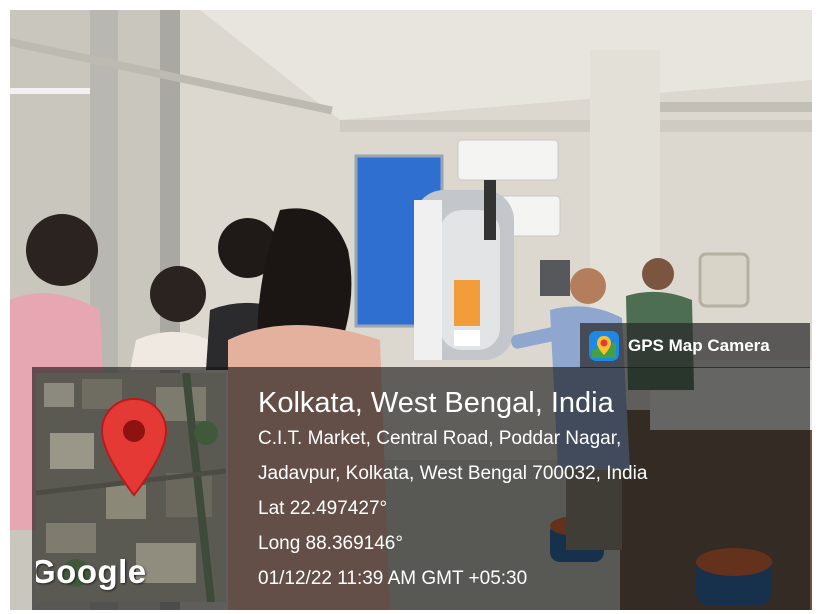 This screenshot has width=822, height=614. I want to click on notice-label, so click(467, 338).